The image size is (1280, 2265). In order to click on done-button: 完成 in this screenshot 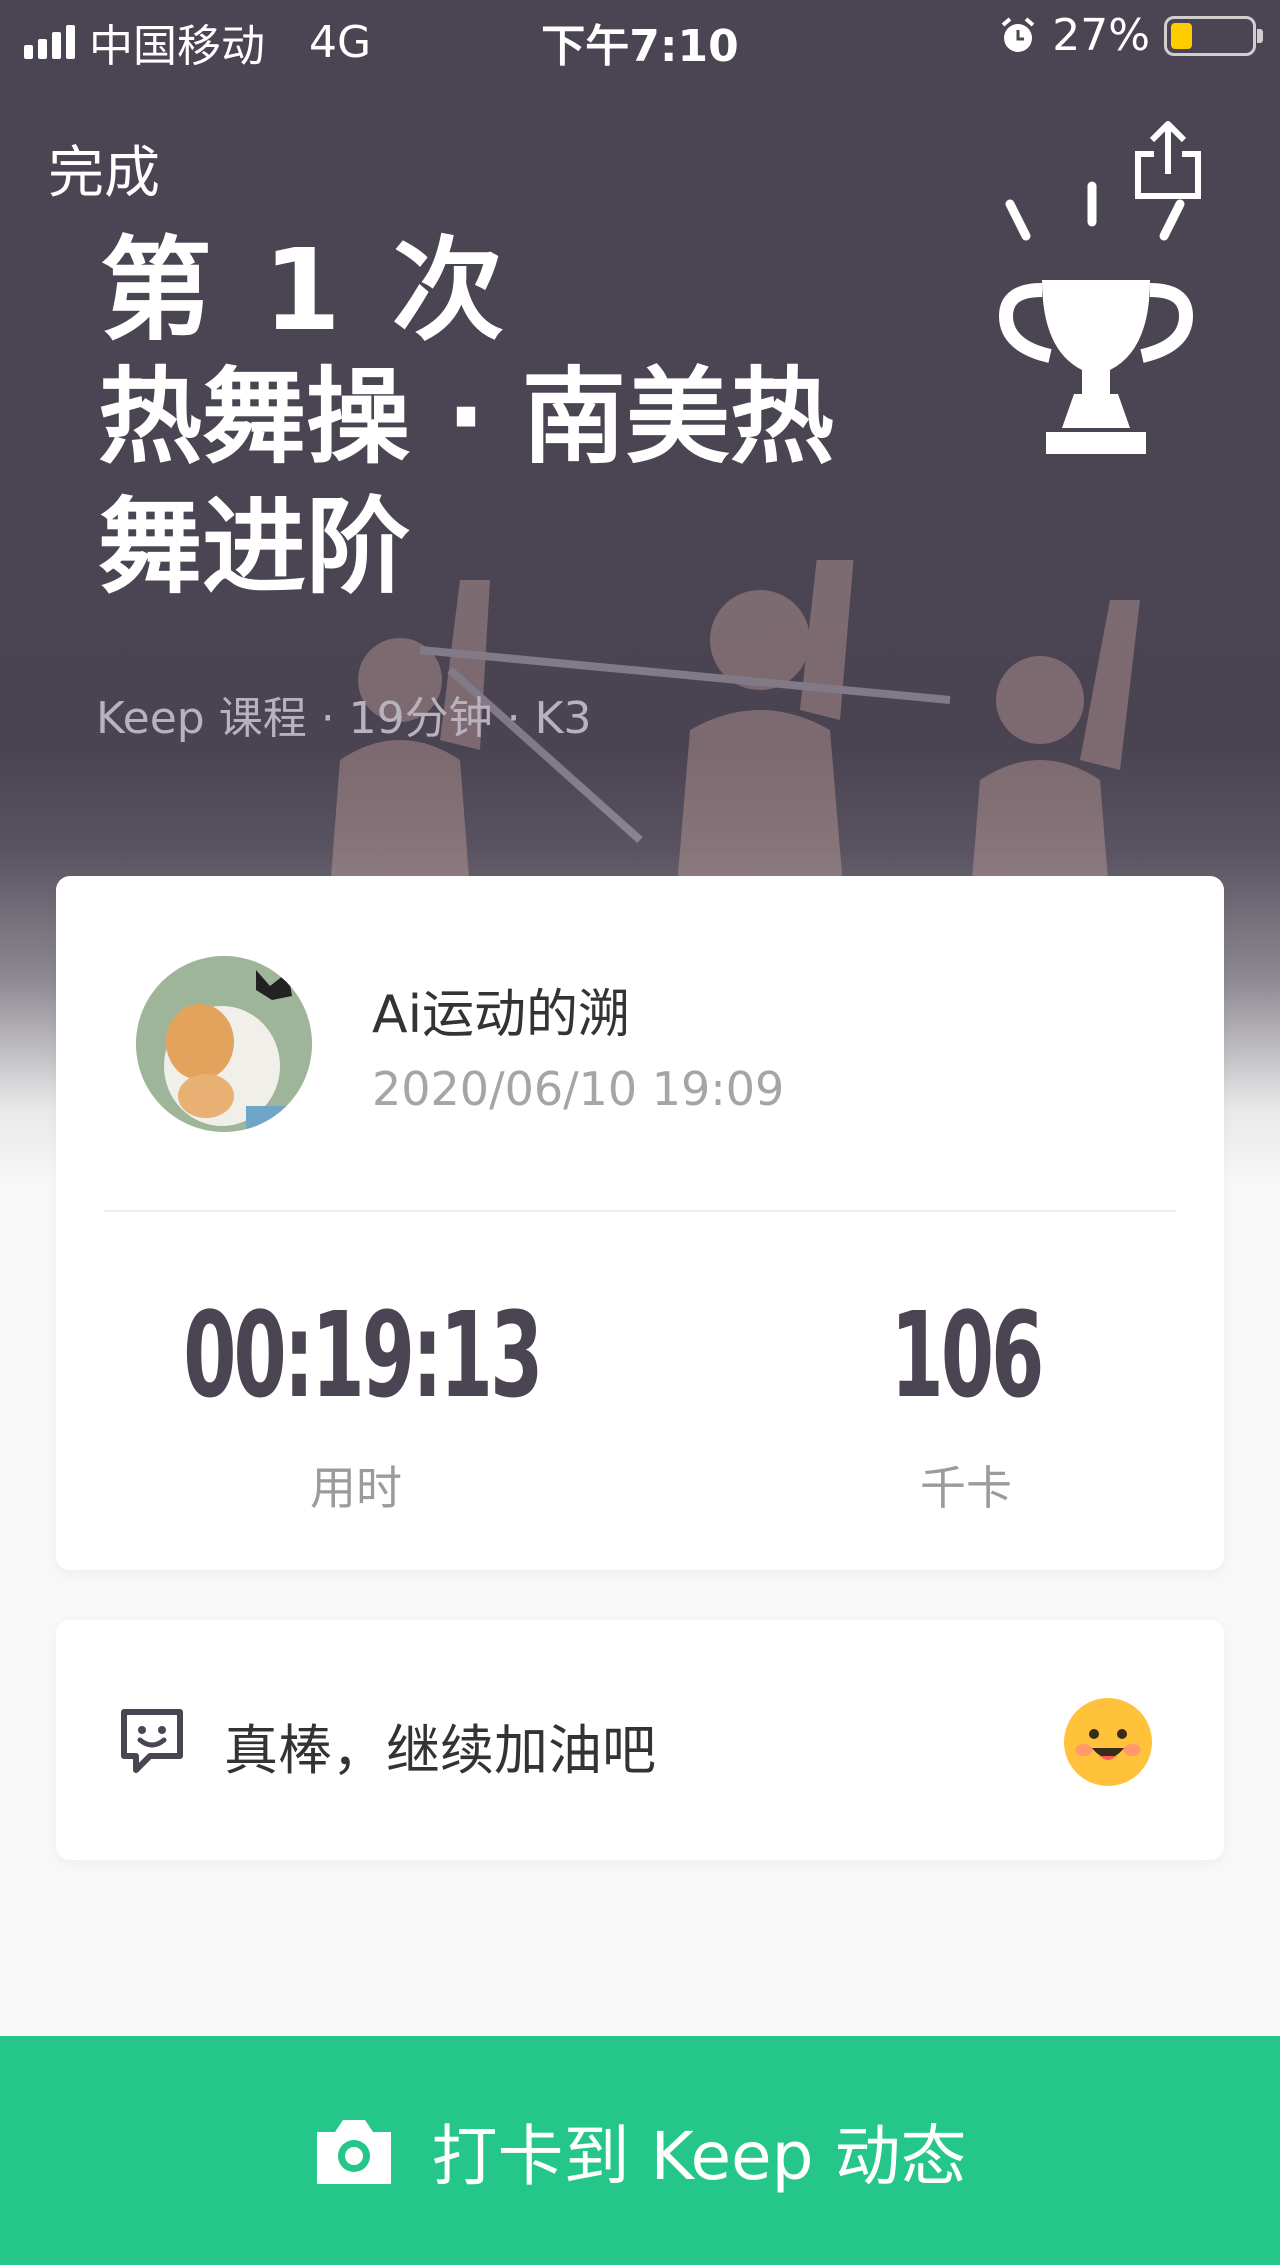, I will do `click(104, 168)`.